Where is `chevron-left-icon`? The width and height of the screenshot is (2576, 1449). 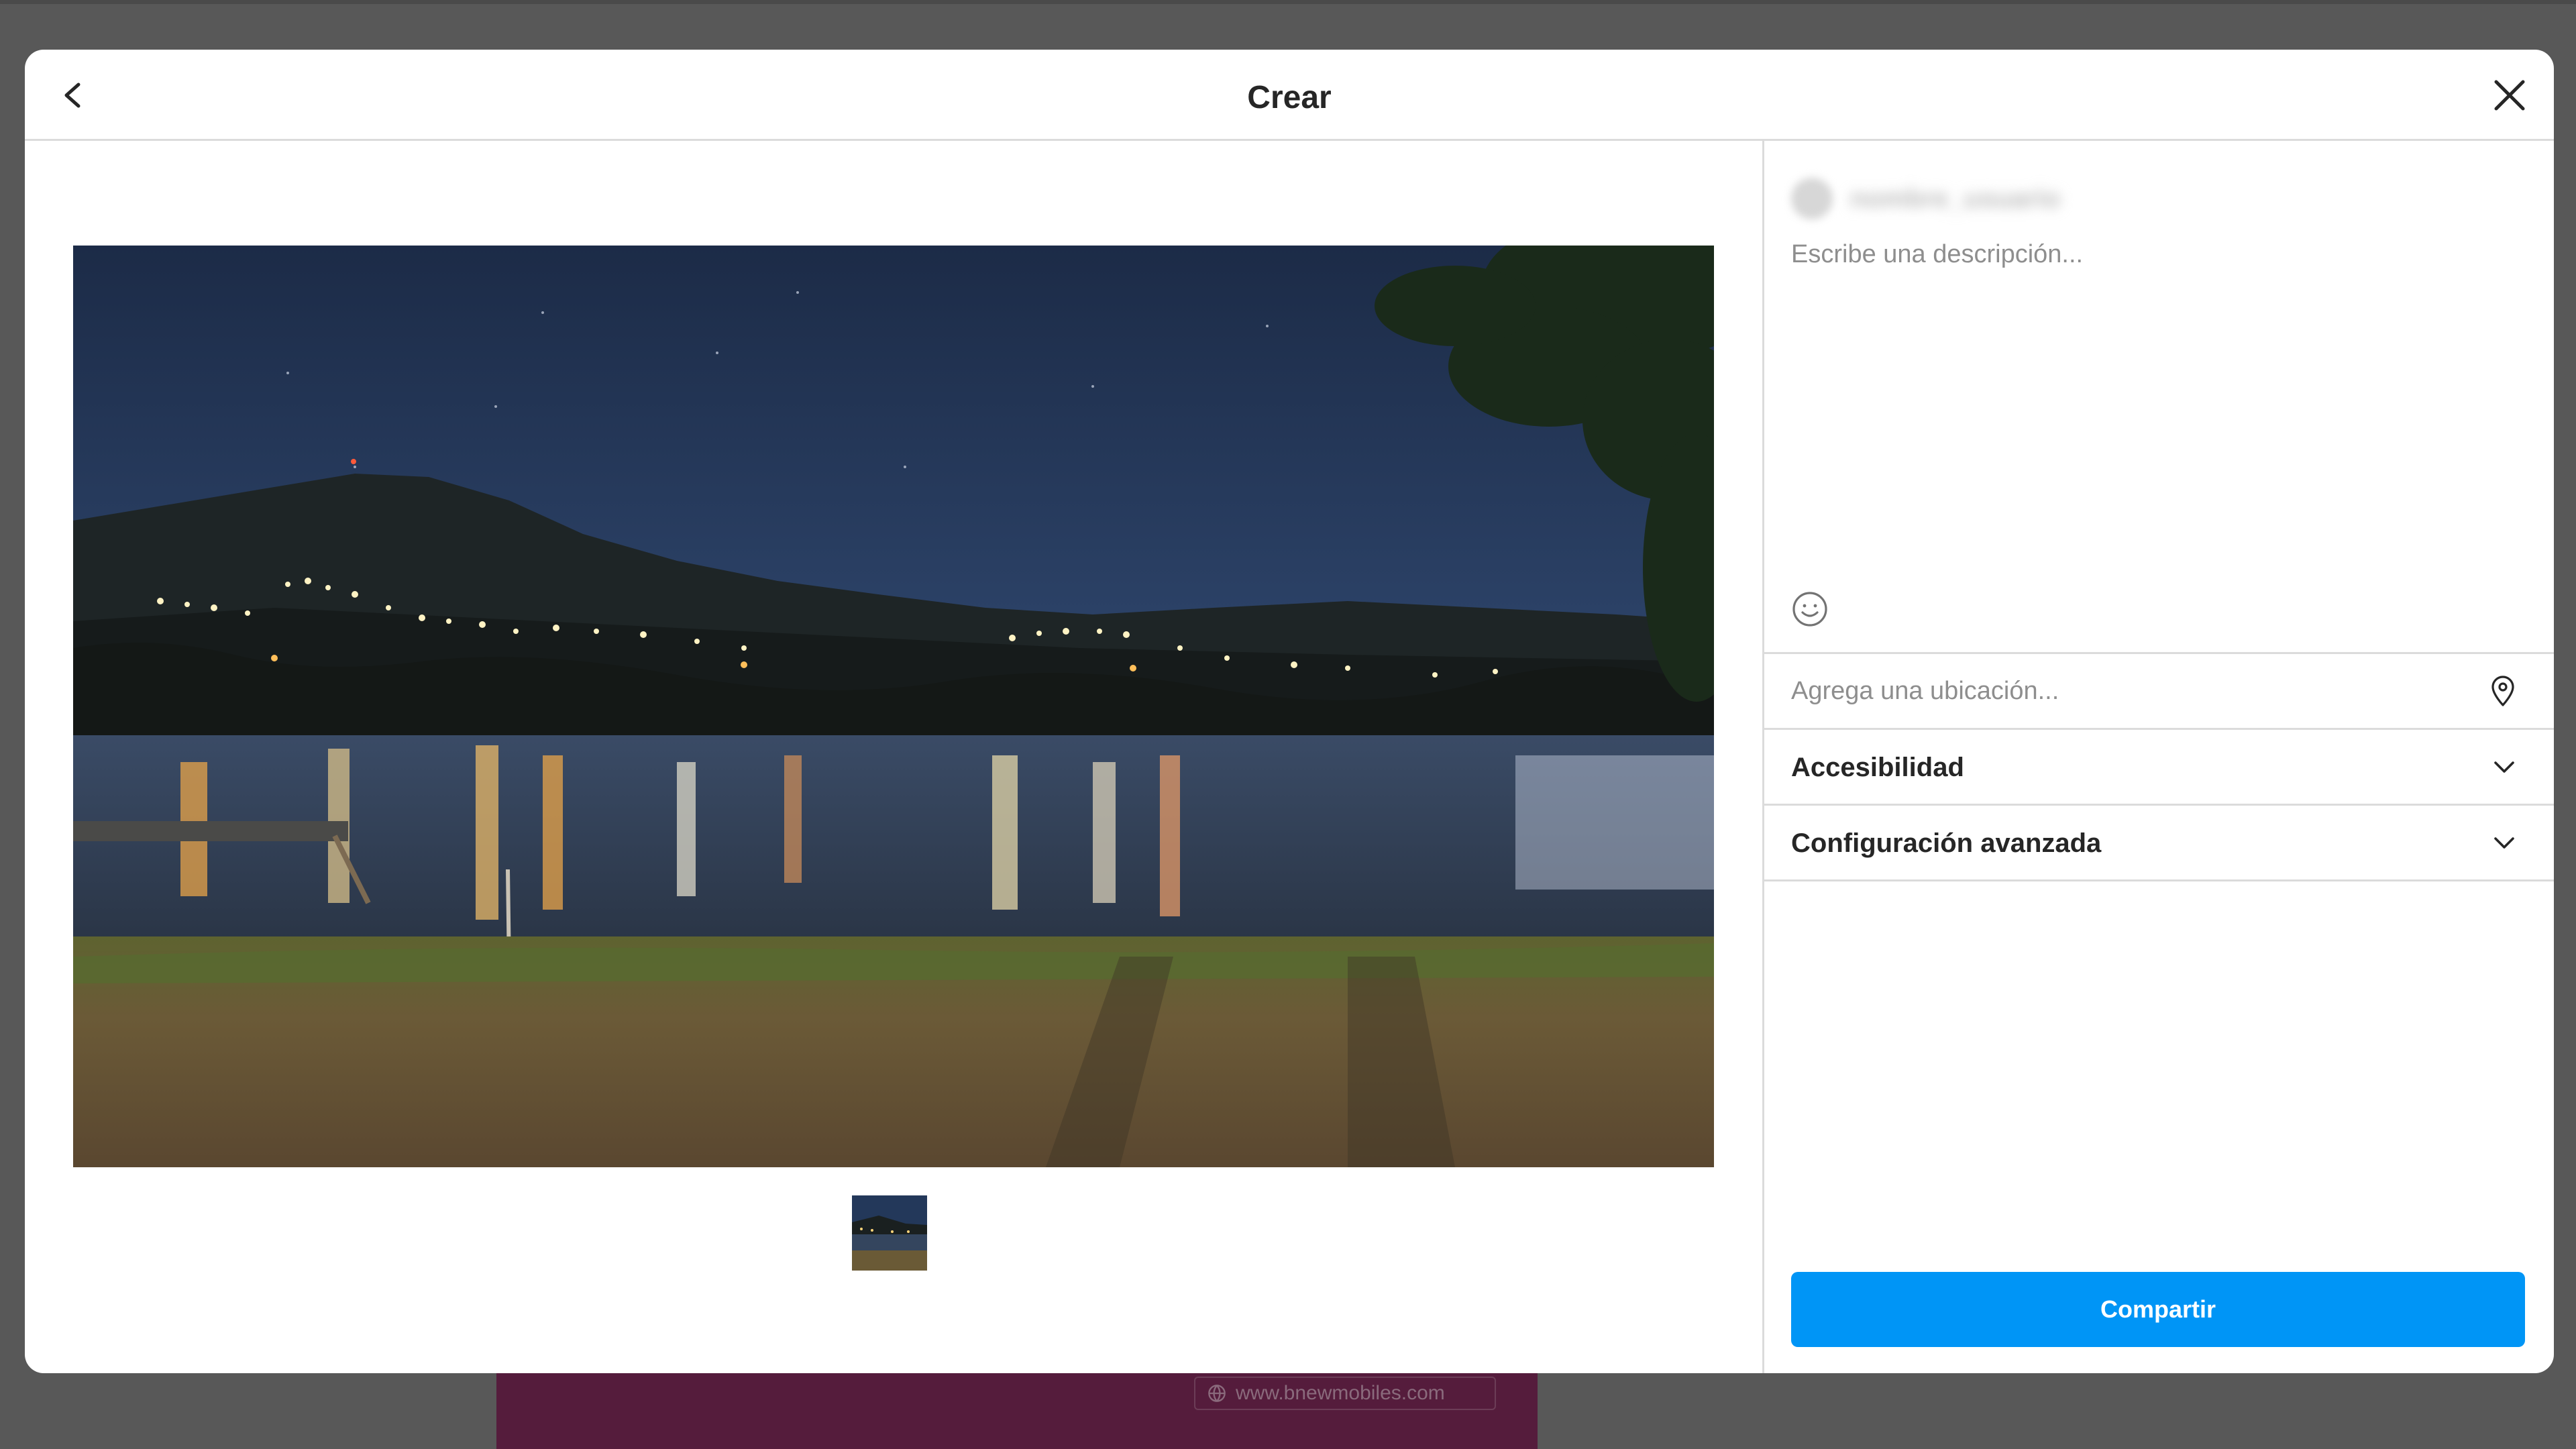
chevron-left-icon is located at coordinates (72, 95).